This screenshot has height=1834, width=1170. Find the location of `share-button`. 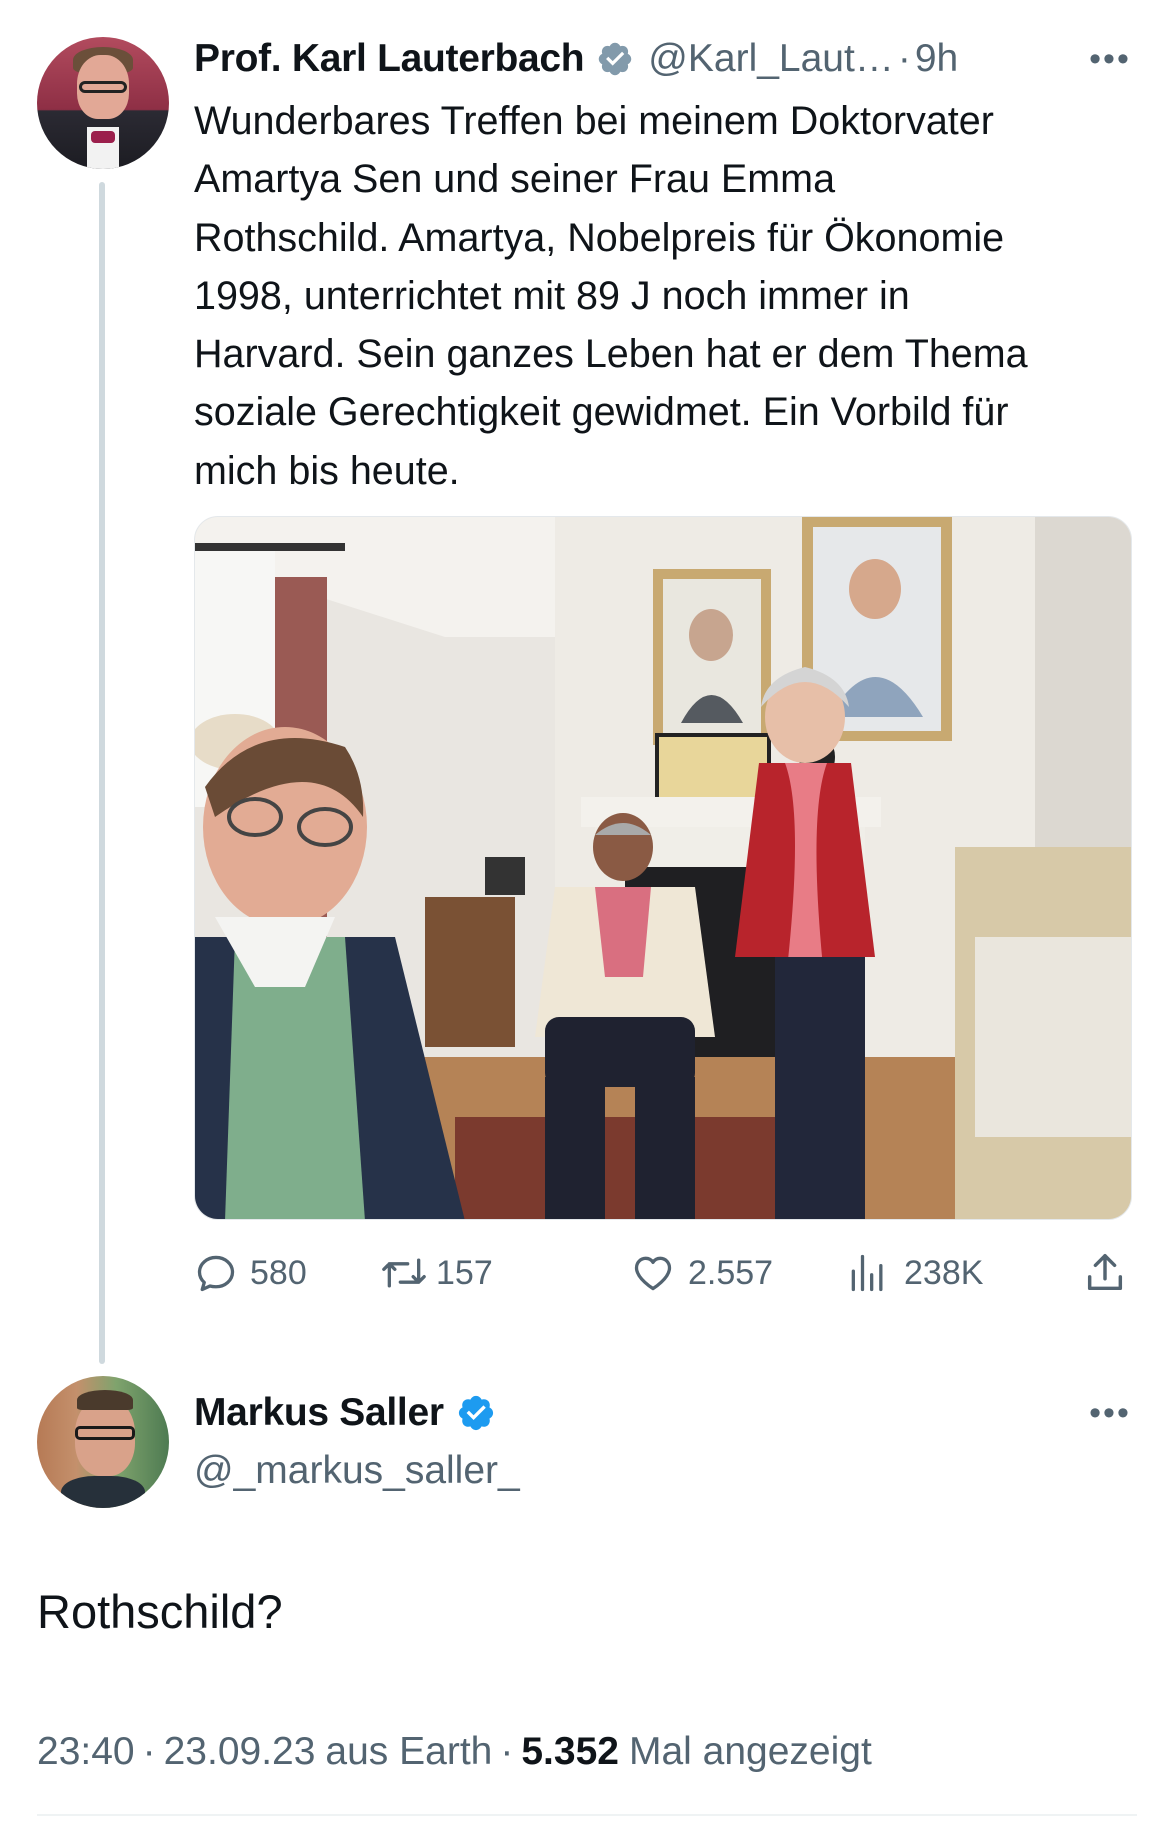

share-button is located at coordinates (1105, 1273).